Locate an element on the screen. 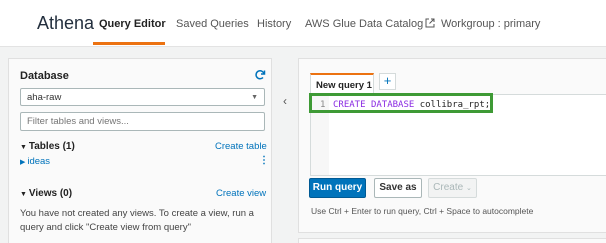 Image resolution: width=606 pixels, height=243 pixels. create-dropdown-button: Create ⌄ is located at coordinates (452, 188).